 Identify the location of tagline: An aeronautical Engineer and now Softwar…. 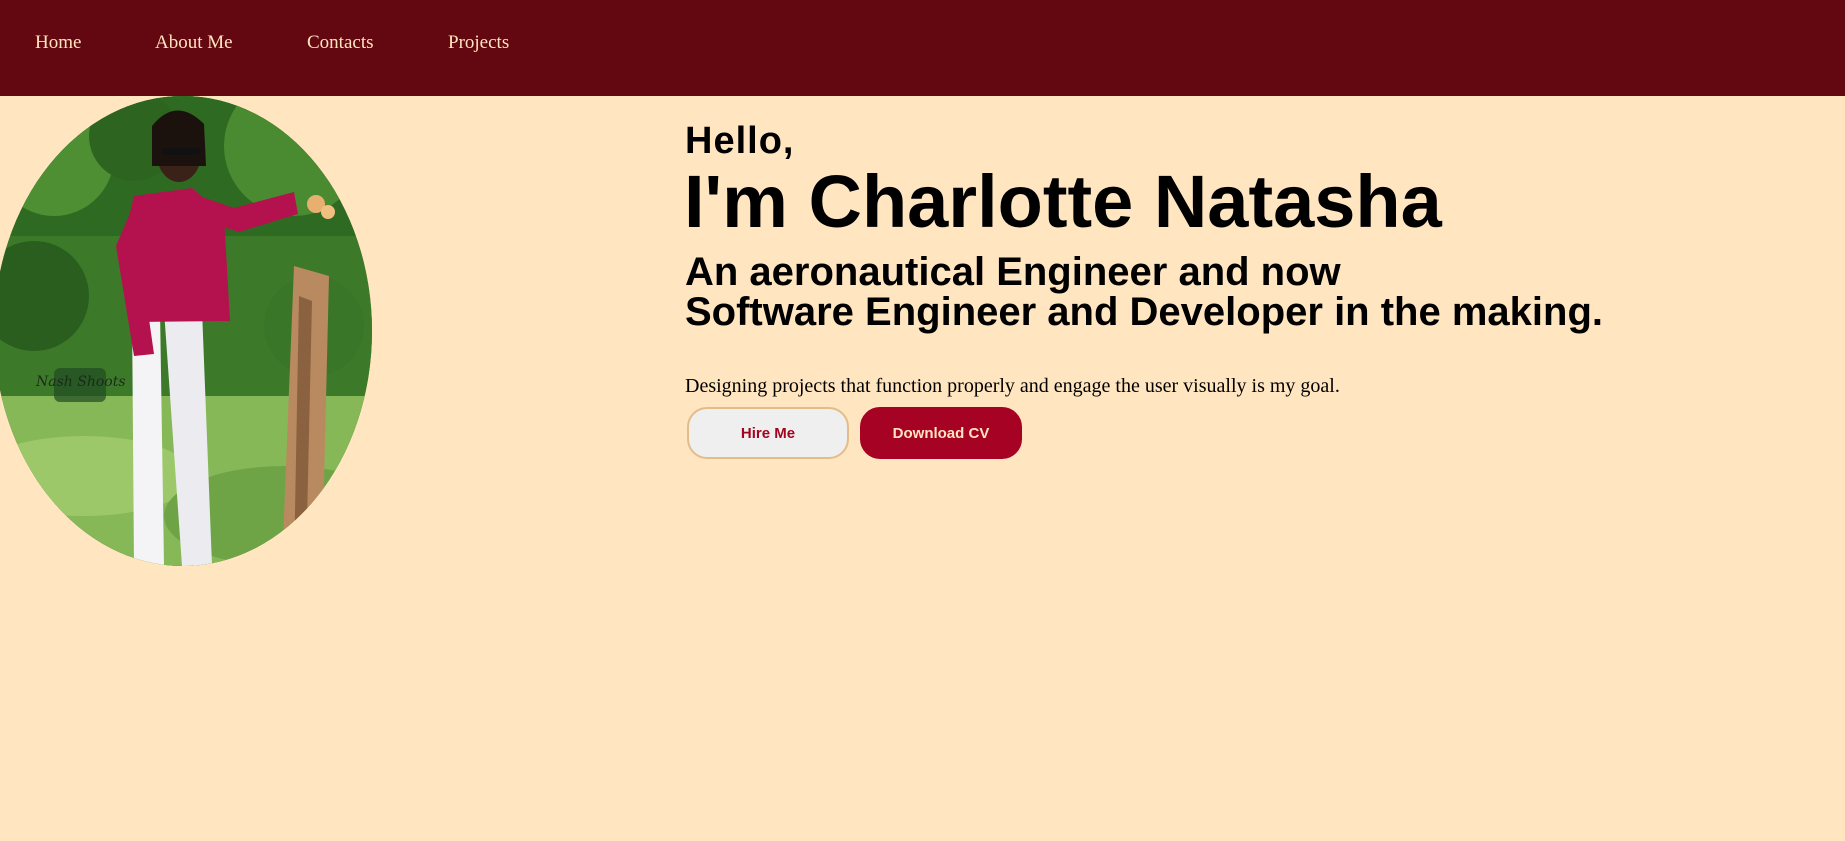
(1144, 292).